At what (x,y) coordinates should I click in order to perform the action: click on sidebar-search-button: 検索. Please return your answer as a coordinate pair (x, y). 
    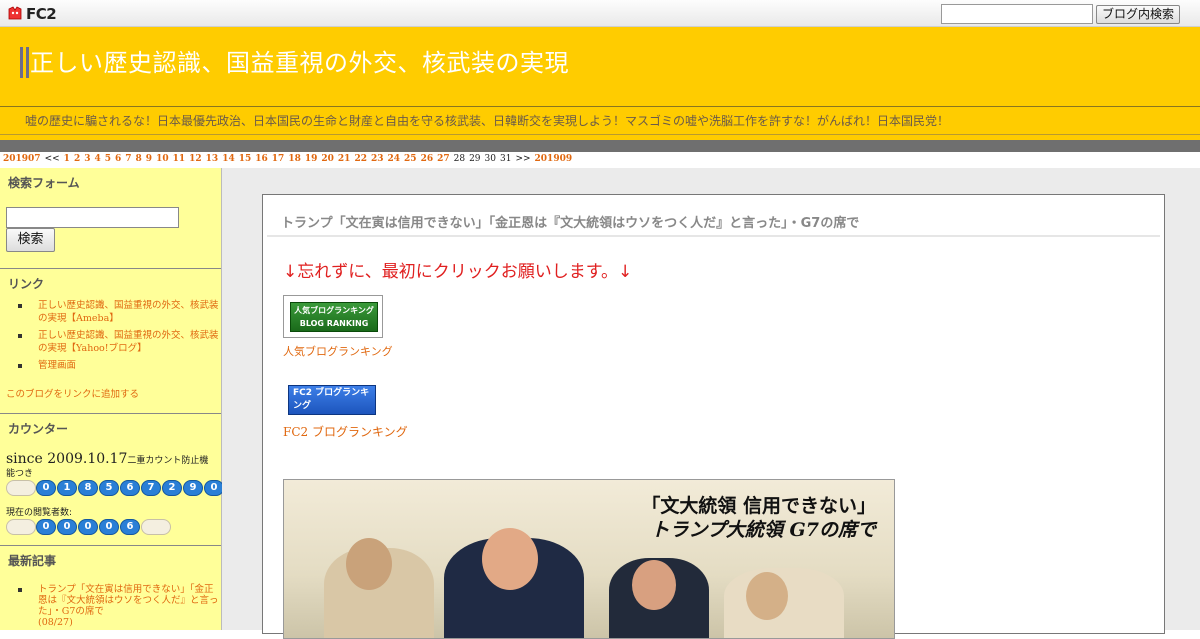
    Looking at the image, I should click on (30, 240).